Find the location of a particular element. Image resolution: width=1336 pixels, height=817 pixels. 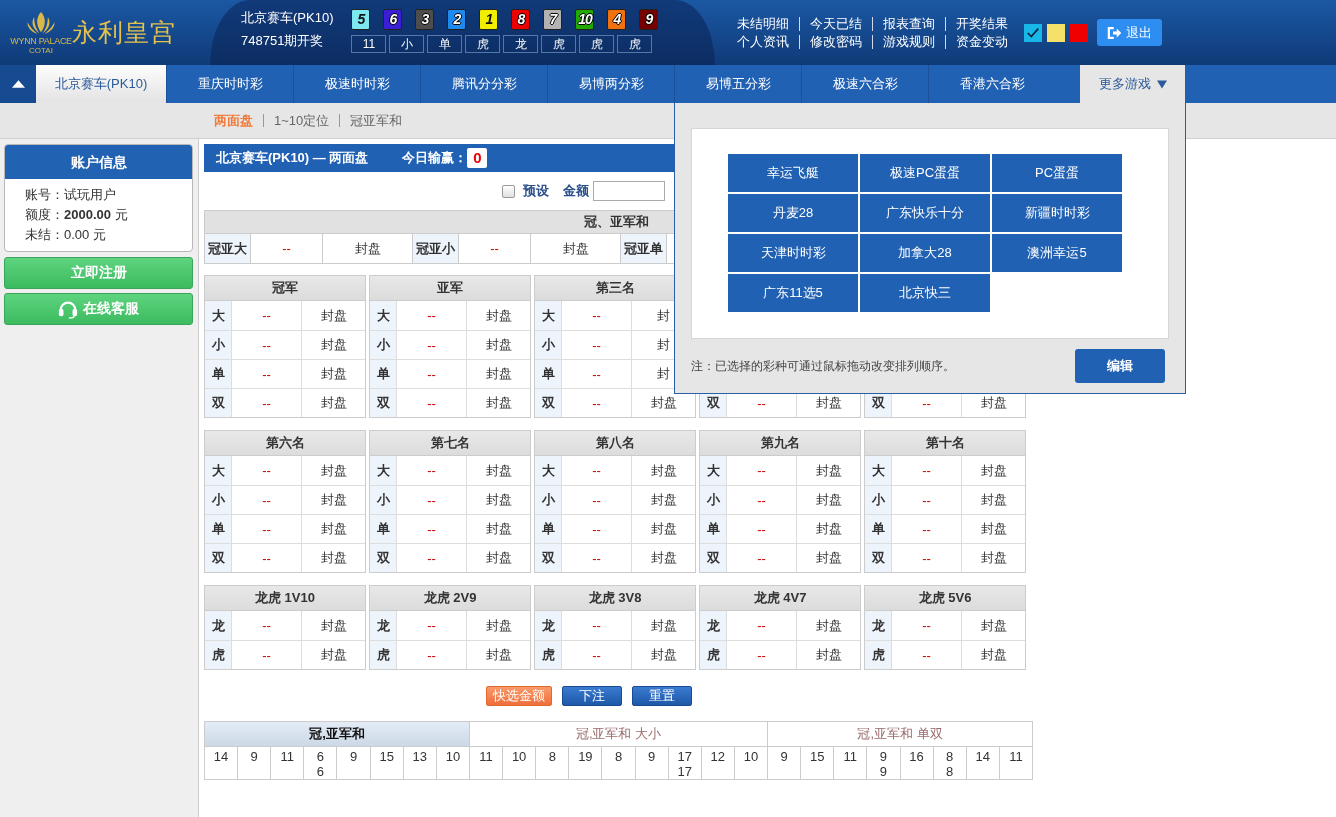

bet-label-cell: 单 is located at coordinates (383, 529).